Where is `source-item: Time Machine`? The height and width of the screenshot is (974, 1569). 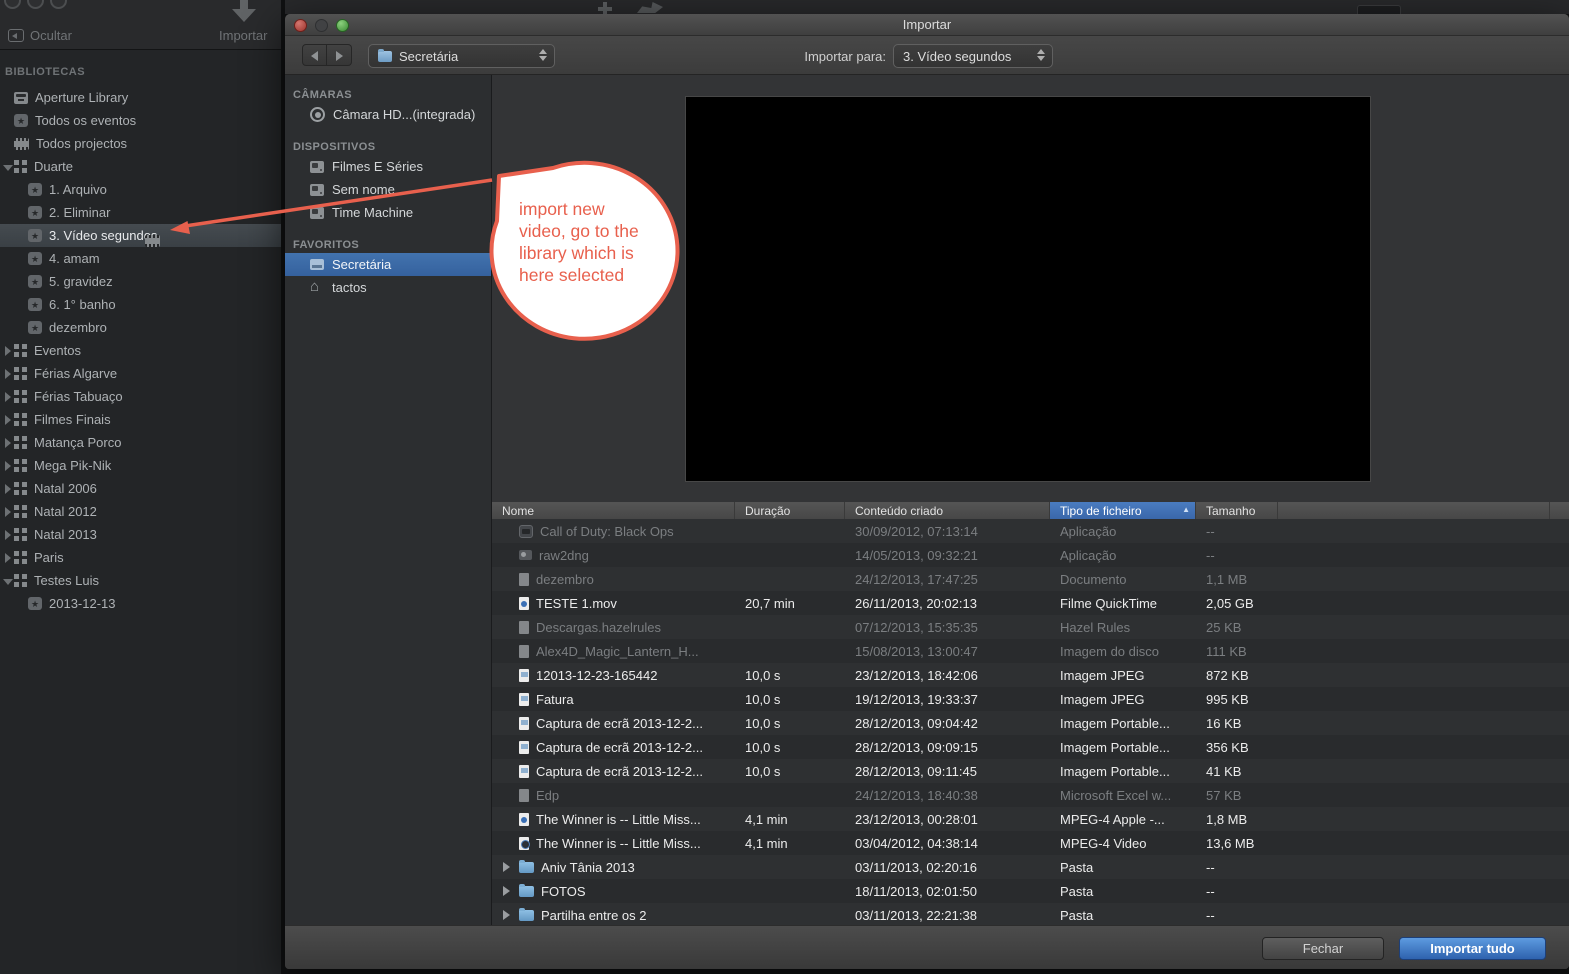 source-item: Time Machine is located at coordinates (388, 212).